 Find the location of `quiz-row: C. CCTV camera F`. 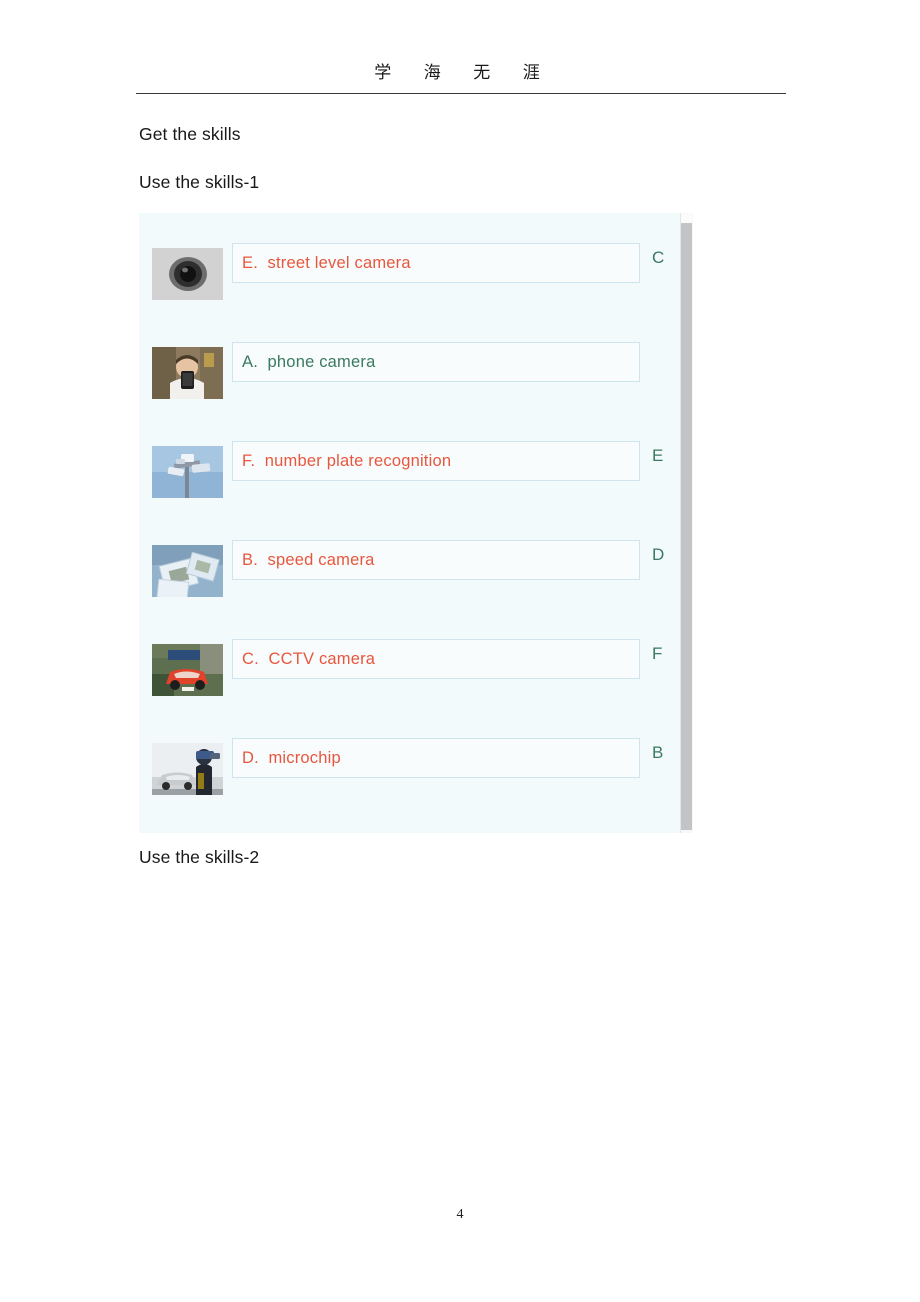

quiz-row: C. CCTV camera F is located at coordinates (409, 675).